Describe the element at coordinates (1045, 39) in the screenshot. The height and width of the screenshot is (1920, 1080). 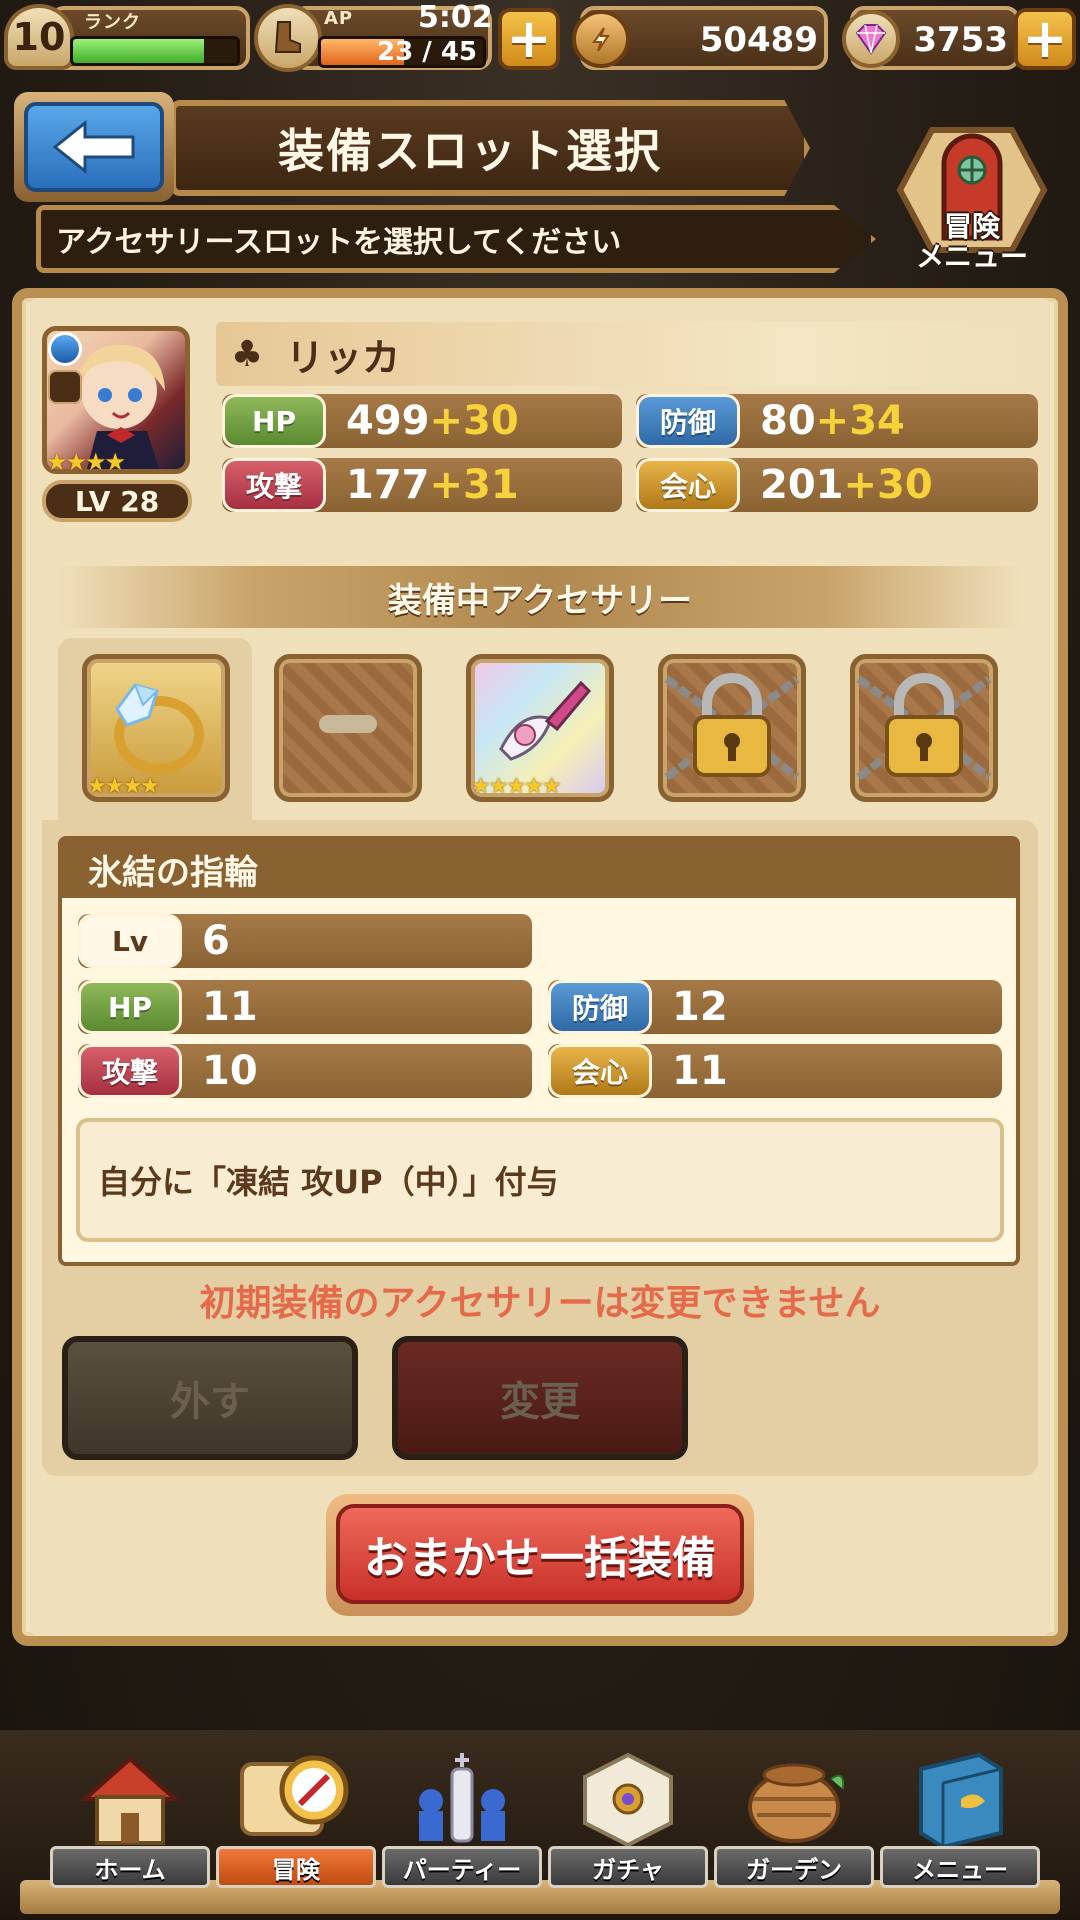
I see `gem-plus-button: +` at that location.